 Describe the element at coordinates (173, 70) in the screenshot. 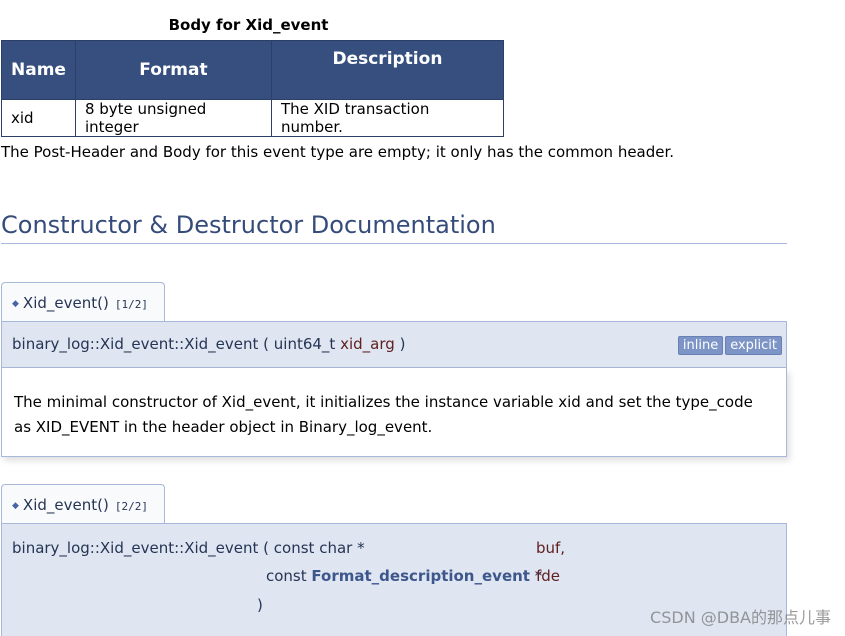

I see `header-format: Format` at that location.